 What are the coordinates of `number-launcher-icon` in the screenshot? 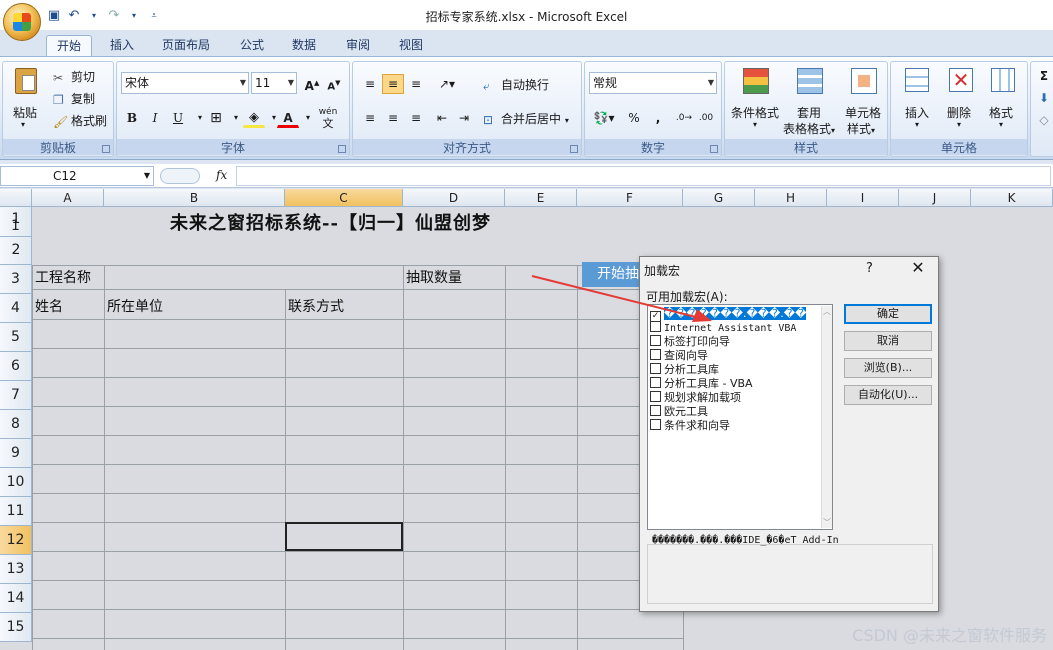 It's located at (714, 149).